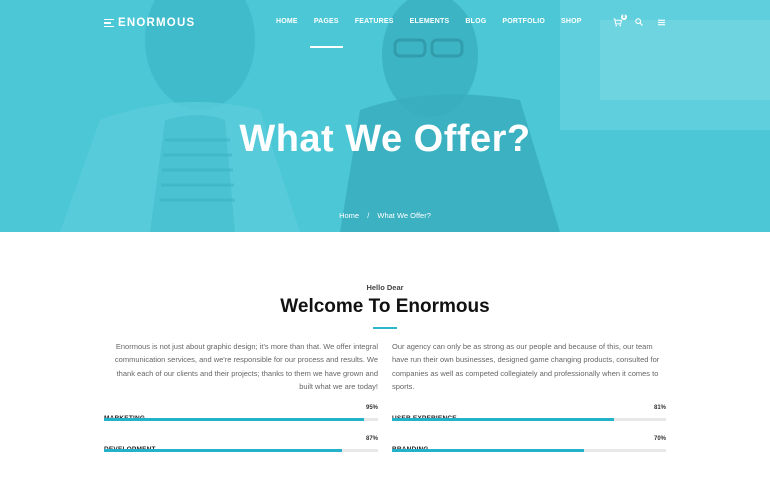 This screenshot has height=500, width=770. Describe the element at coordinates (157, 23) in the screenshot. I see `brand-name: ENORMOUS` at that location.